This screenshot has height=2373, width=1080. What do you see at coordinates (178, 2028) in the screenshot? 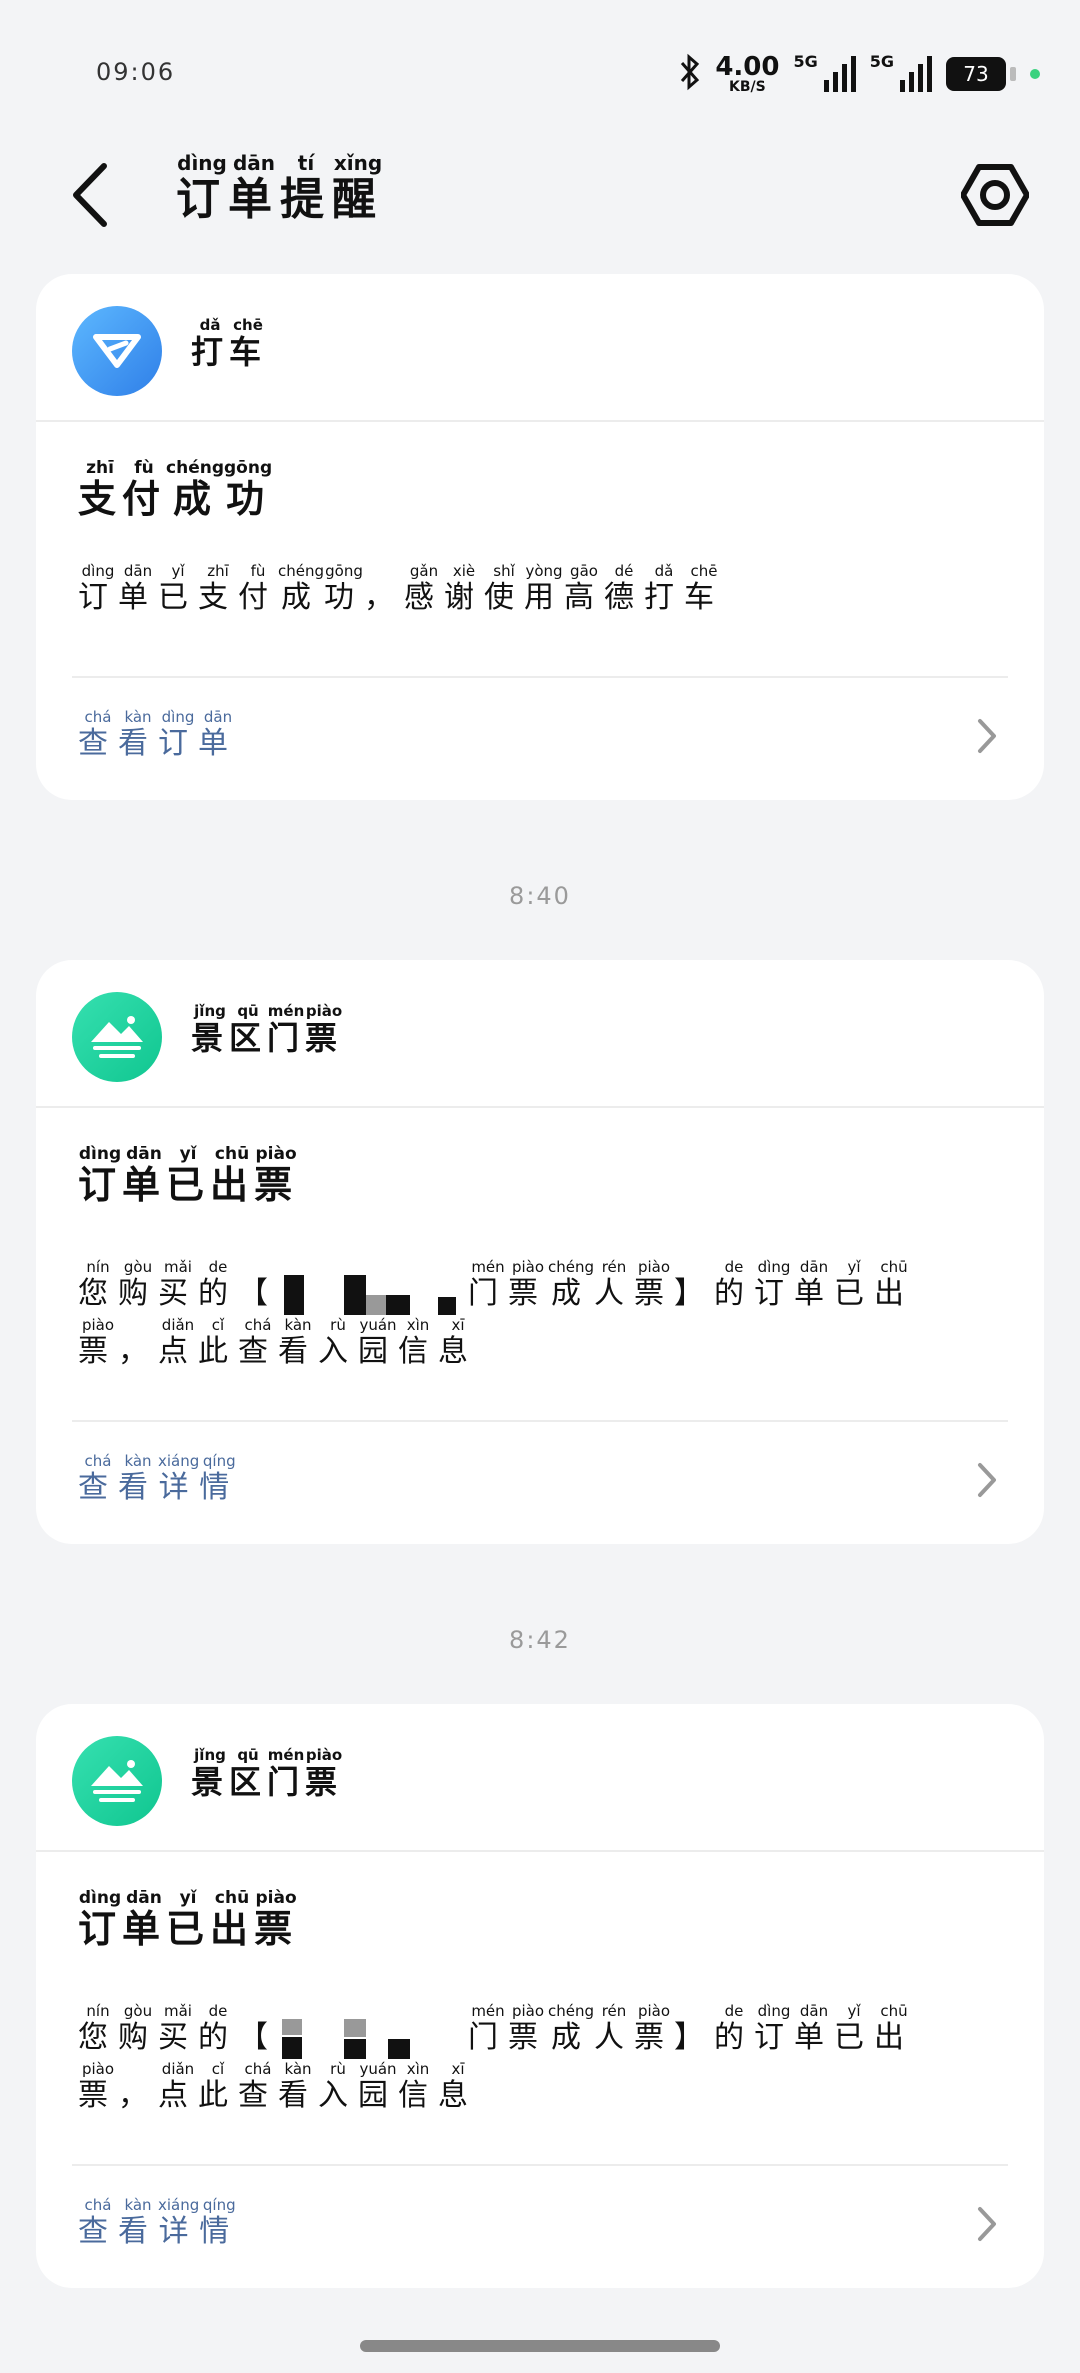
I see `hanzi-char: 买mǎi` at bounding box center [178, 2028].